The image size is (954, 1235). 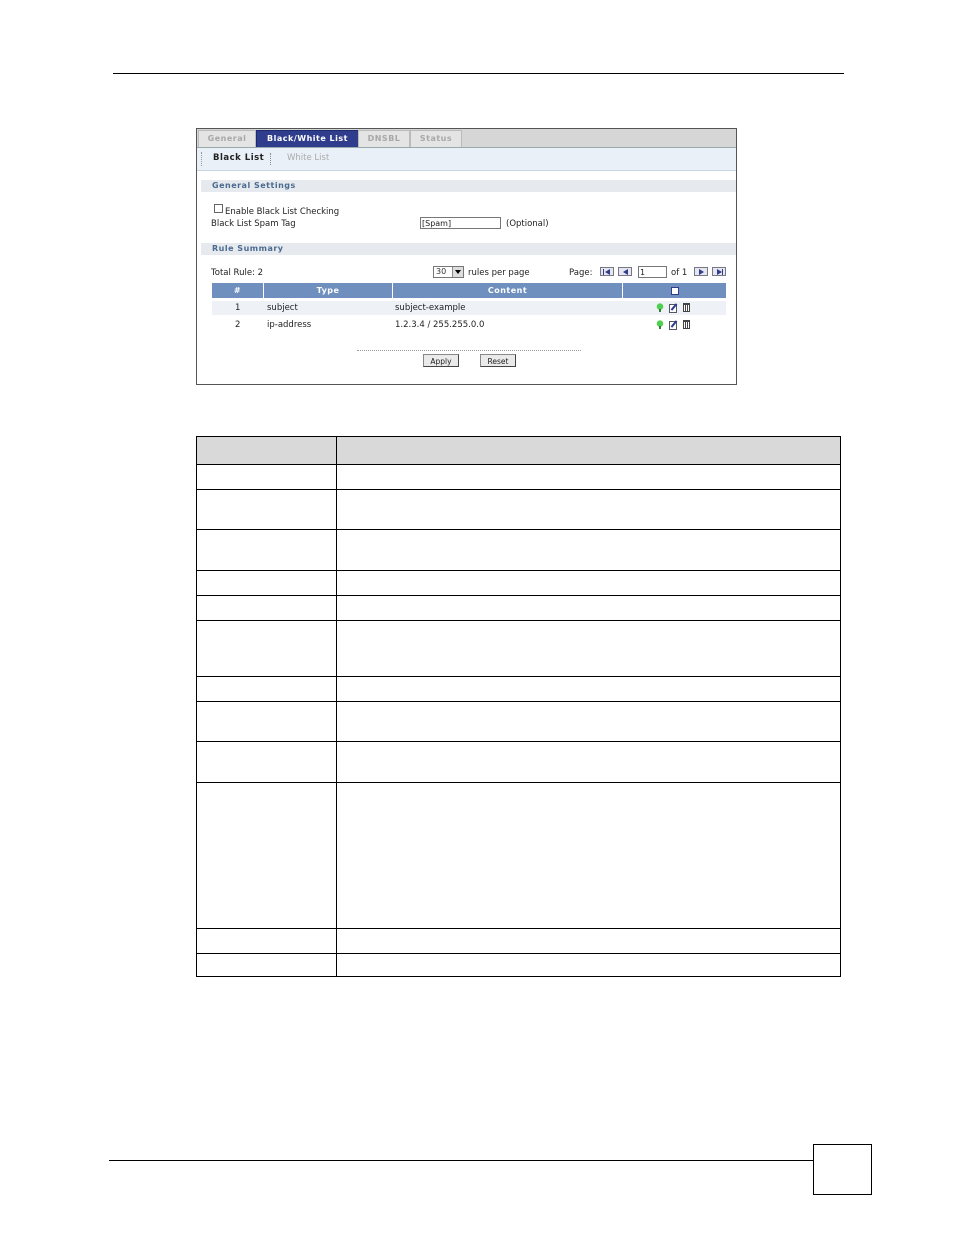 What do you see at coordinates (441, 271) in the screenshot?
I see `rules-per-page-value: 30` at bounding box center [441, 271].